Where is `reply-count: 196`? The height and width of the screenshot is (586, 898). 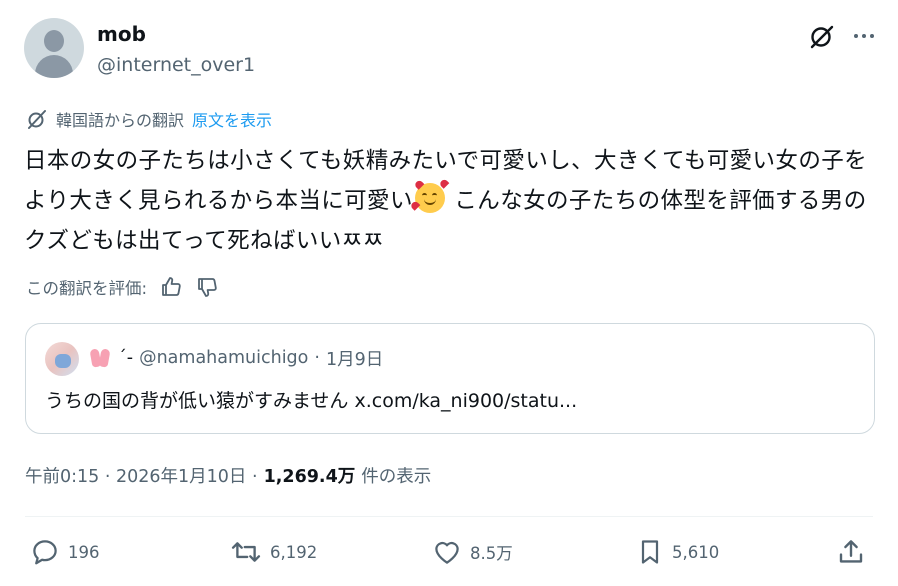
reply-count: 196 is located at coordinates (84, 552).